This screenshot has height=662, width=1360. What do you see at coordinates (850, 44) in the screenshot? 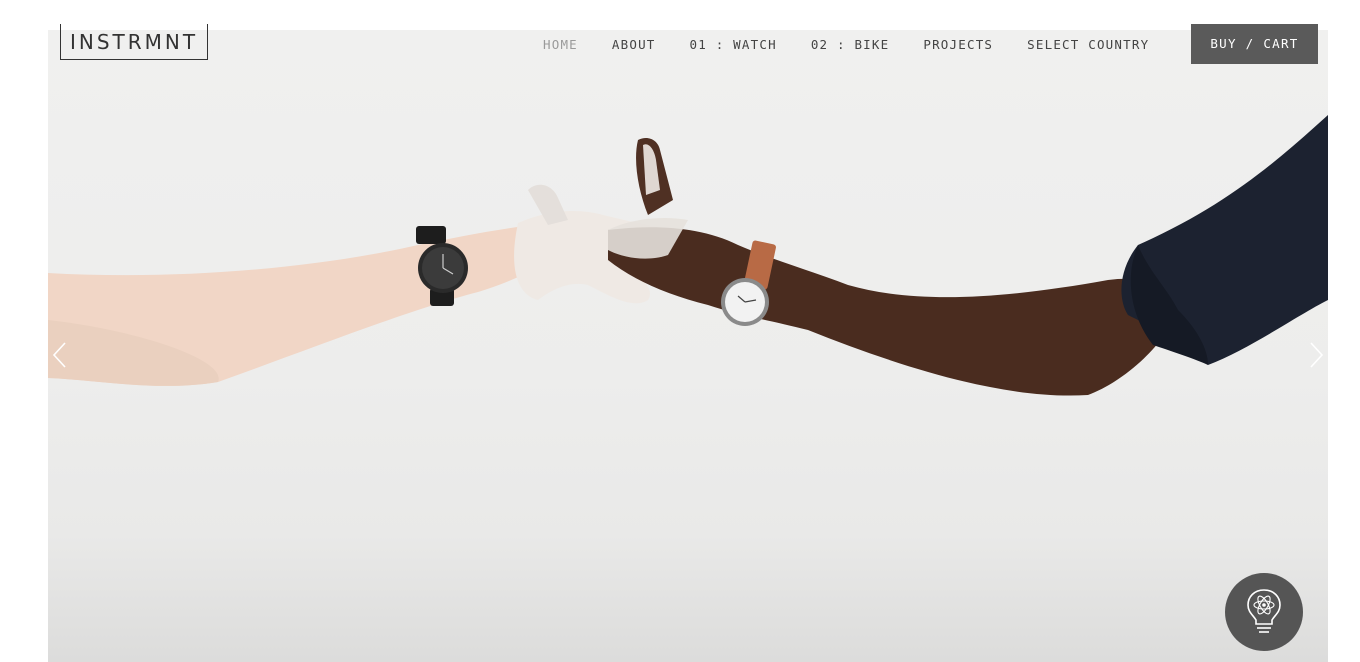
I see `nav-item-bike: 02 : BIKE` at bounding box center [850, 44].